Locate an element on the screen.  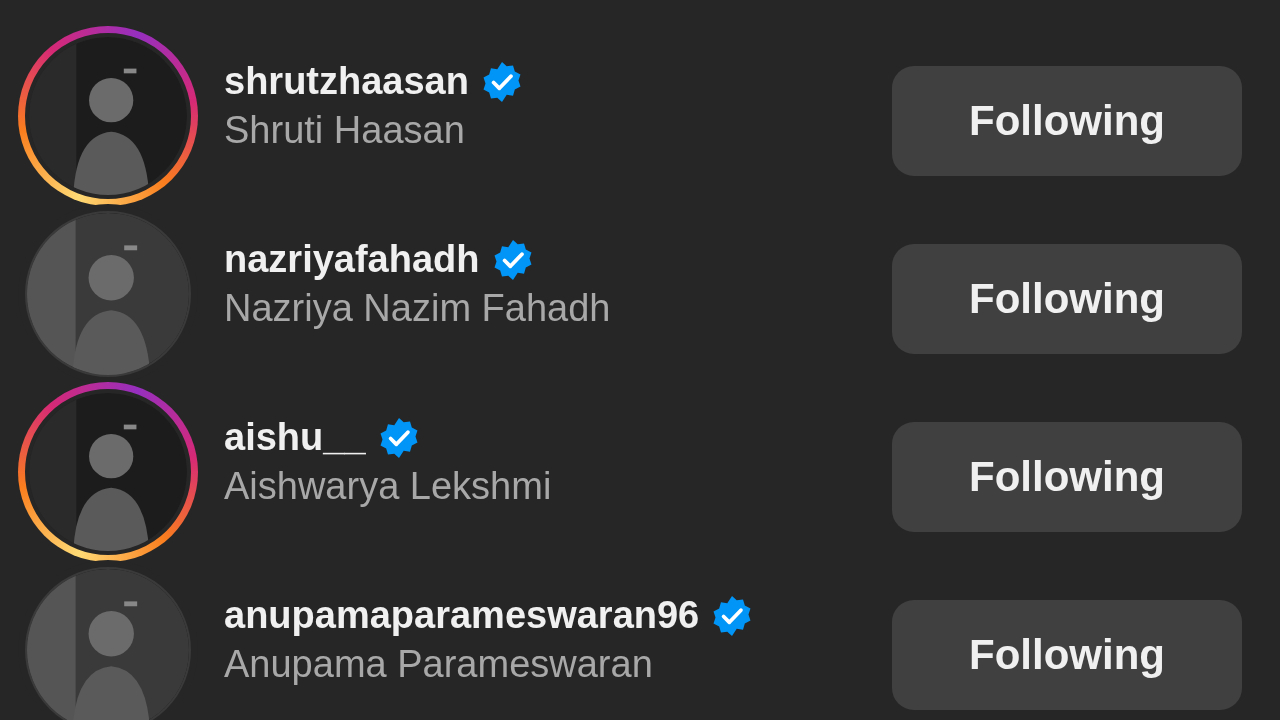
username: shrutzhaasan is located at coordinates (346, 81).